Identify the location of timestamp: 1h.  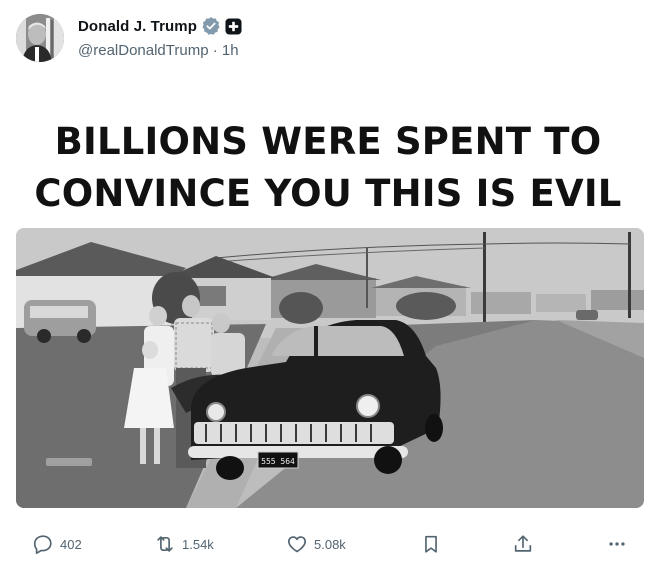
(230, 50).